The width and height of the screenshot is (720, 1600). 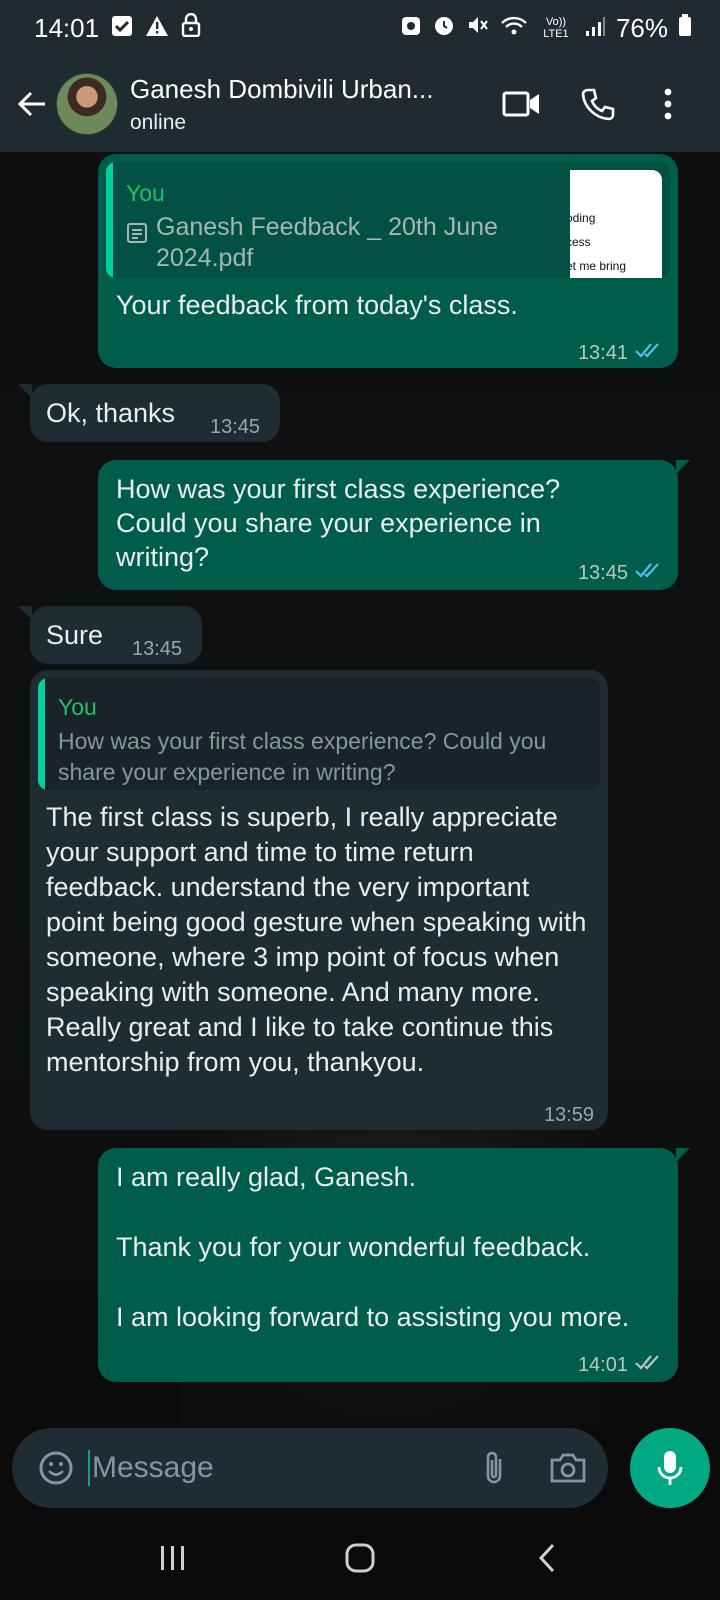 I want to click on lock-icon, so click(x=191, y=28).